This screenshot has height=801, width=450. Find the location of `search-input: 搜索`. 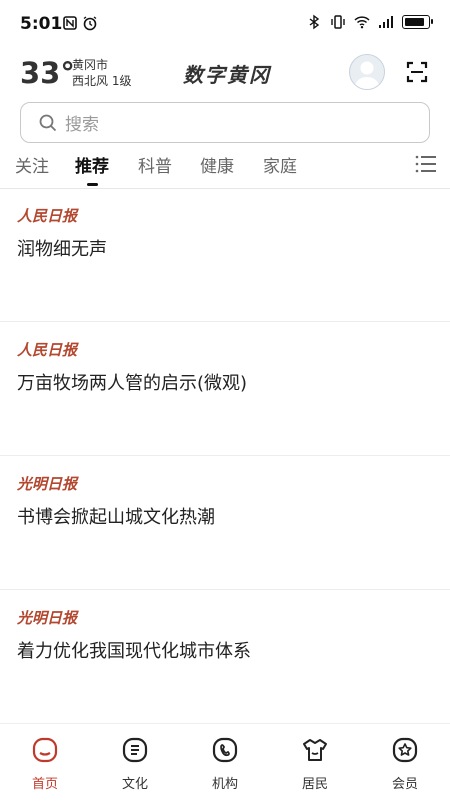

search-input: 搜索 is located at coordinates (225, 122).